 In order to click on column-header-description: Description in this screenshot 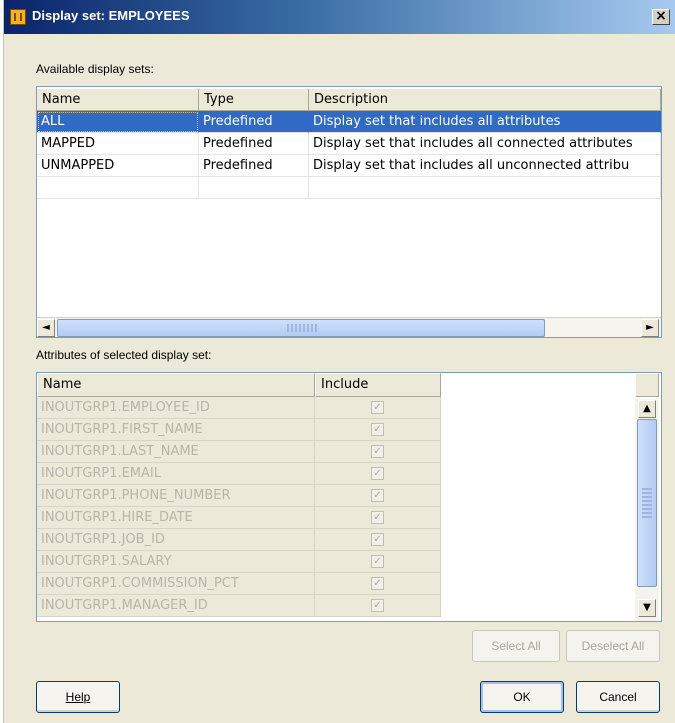, I will do `click(485, 100)`.